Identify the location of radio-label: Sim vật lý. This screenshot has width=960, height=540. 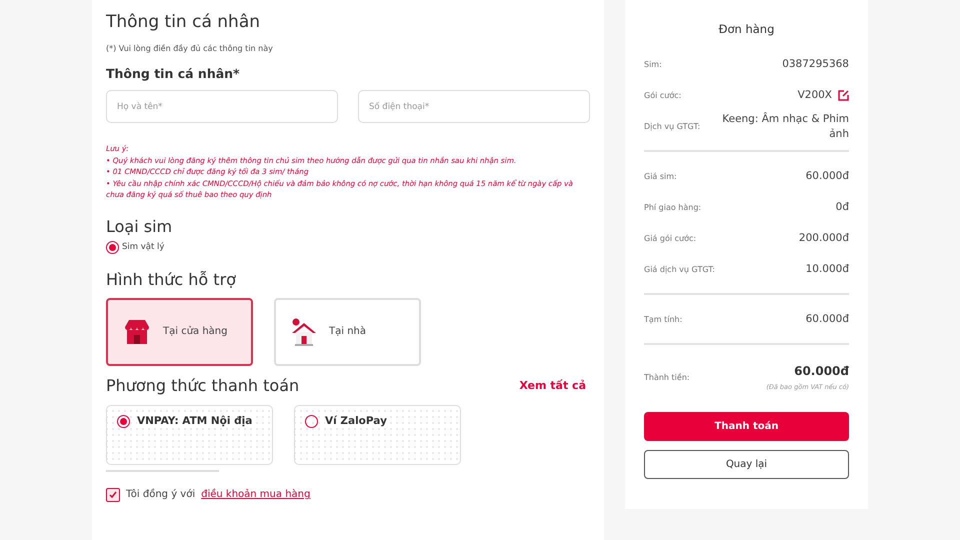
(143, 247).